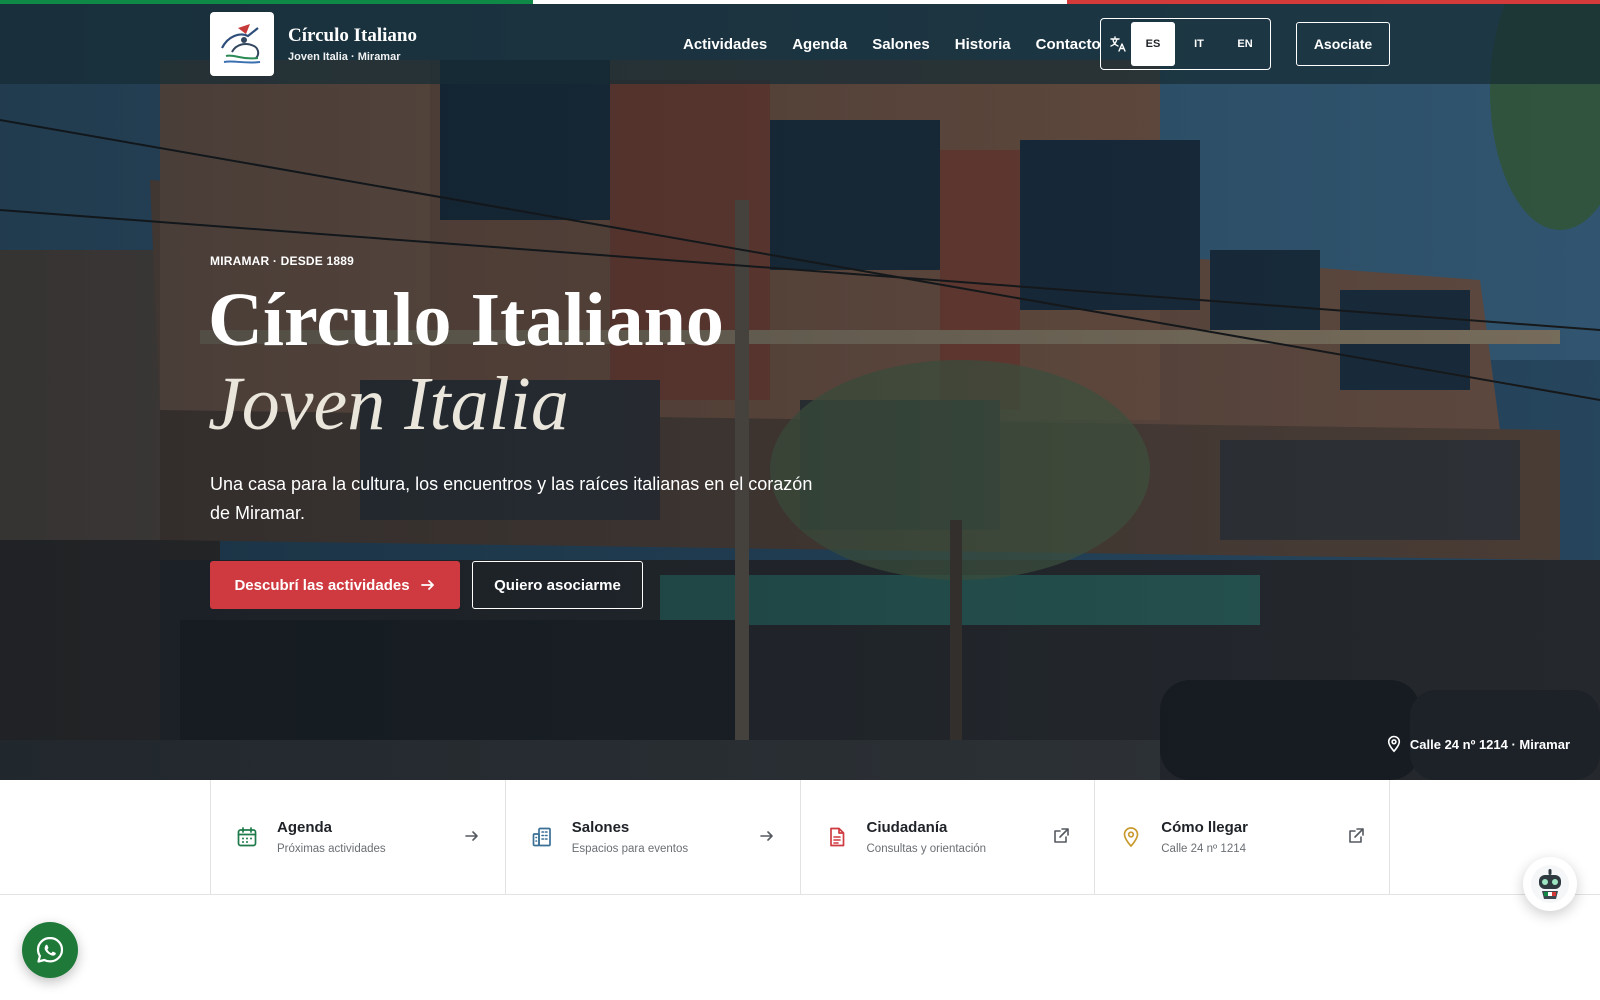 This screenshot has height=1000, width=1600. I want to click on building-icon, so click(542, 837).